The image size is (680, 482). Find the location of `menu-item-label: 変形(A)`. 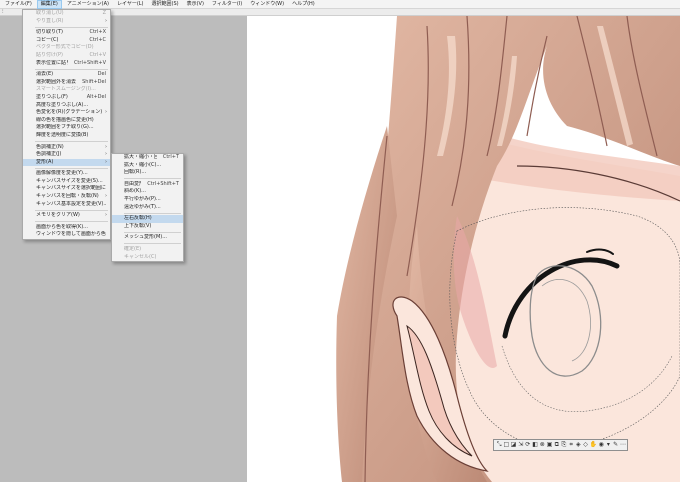

menu-item-label: 変形(A) is located at coordinates (45, 161).